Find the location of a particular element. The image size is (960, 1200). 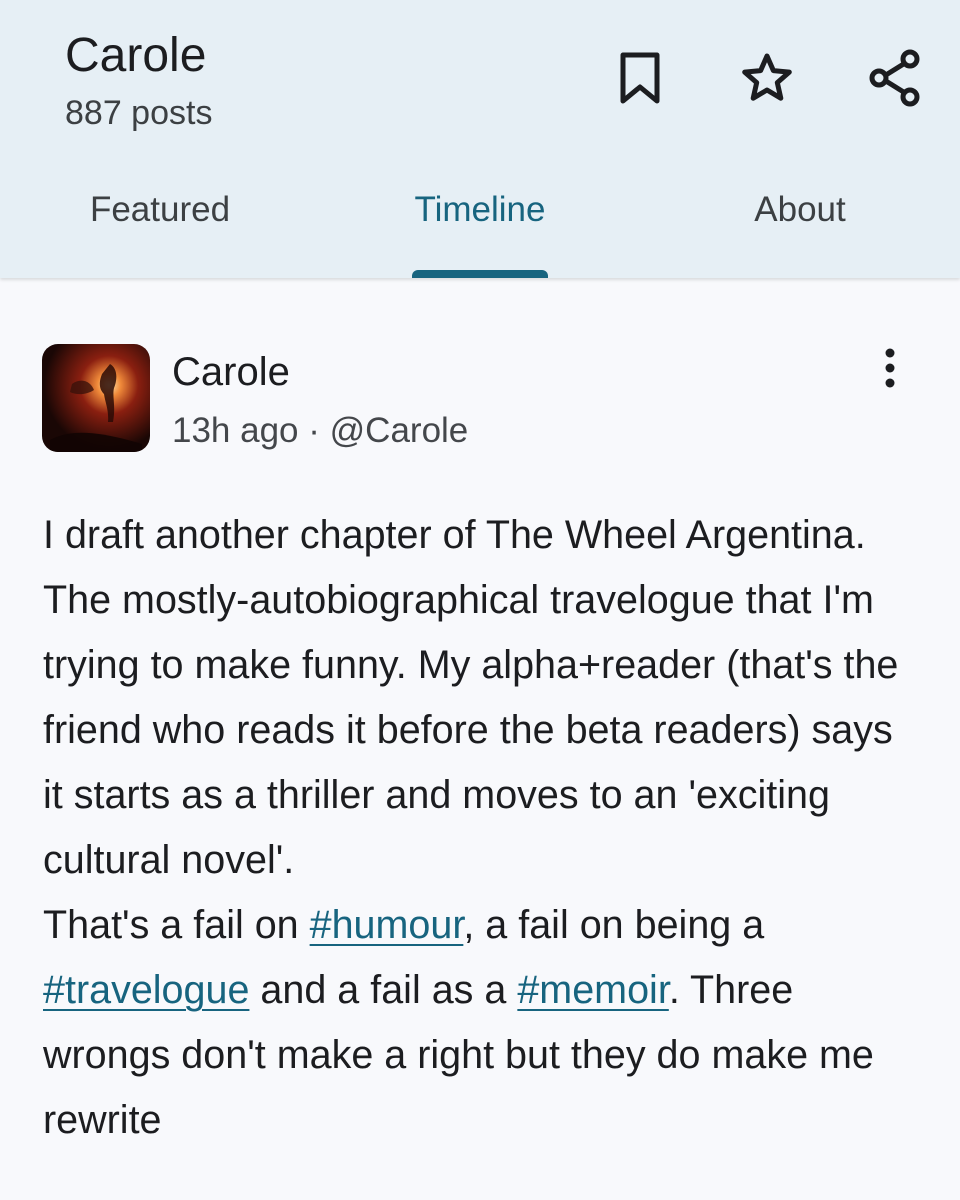

share-button is located at coordinates (895, 78).